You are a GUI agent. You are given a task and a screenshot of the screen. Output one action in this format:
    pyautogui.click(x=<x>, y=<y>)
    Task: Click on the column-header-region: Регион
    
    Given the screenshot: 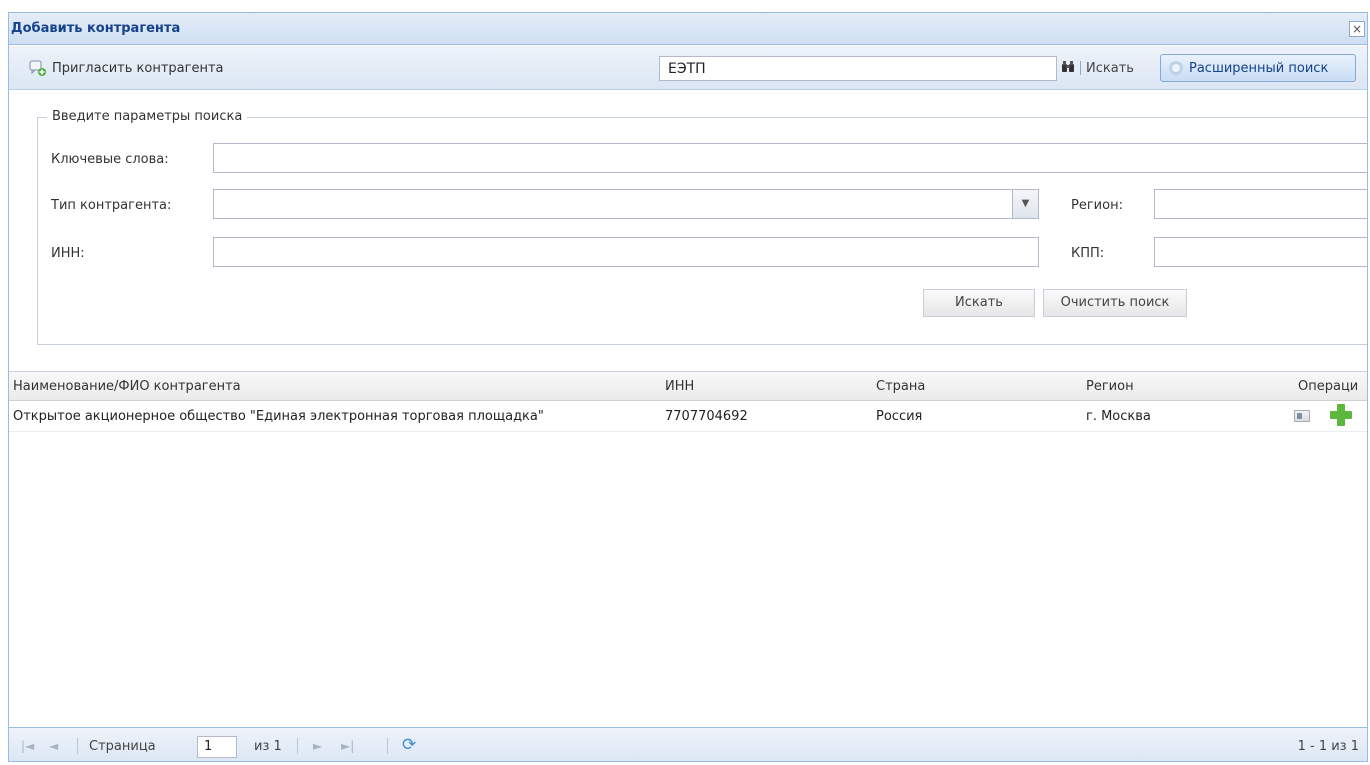 What is the action you would take?
    pyautogui.click(x=1110, y=386)
    